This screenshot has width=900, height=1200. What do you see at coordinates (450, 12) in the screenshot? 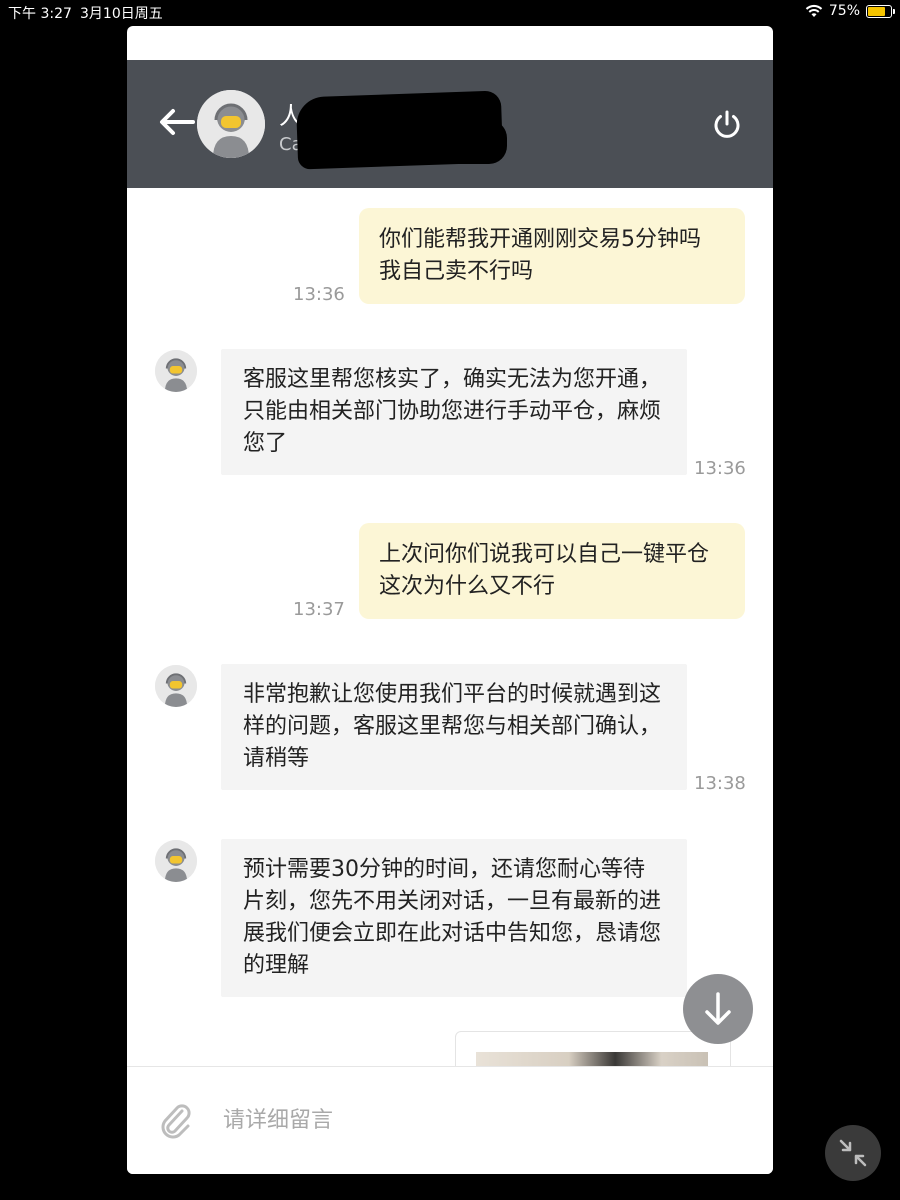
I see `status-bar: 下午 3:27 3月10日周五 75%` at bounding box center [450, 12].